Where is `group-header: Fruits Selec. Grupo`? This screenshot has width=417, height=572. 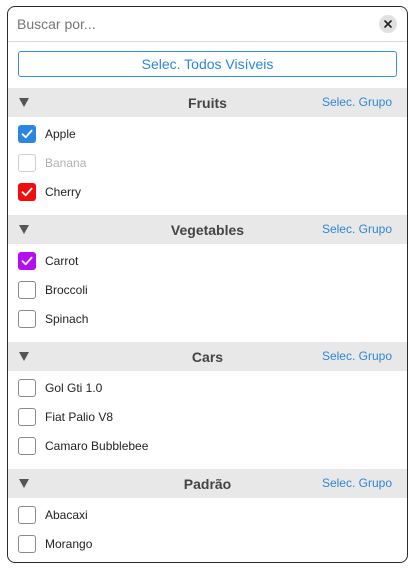
group-header: Fruits Selec. Grupo is located at coordinates (207, 102).